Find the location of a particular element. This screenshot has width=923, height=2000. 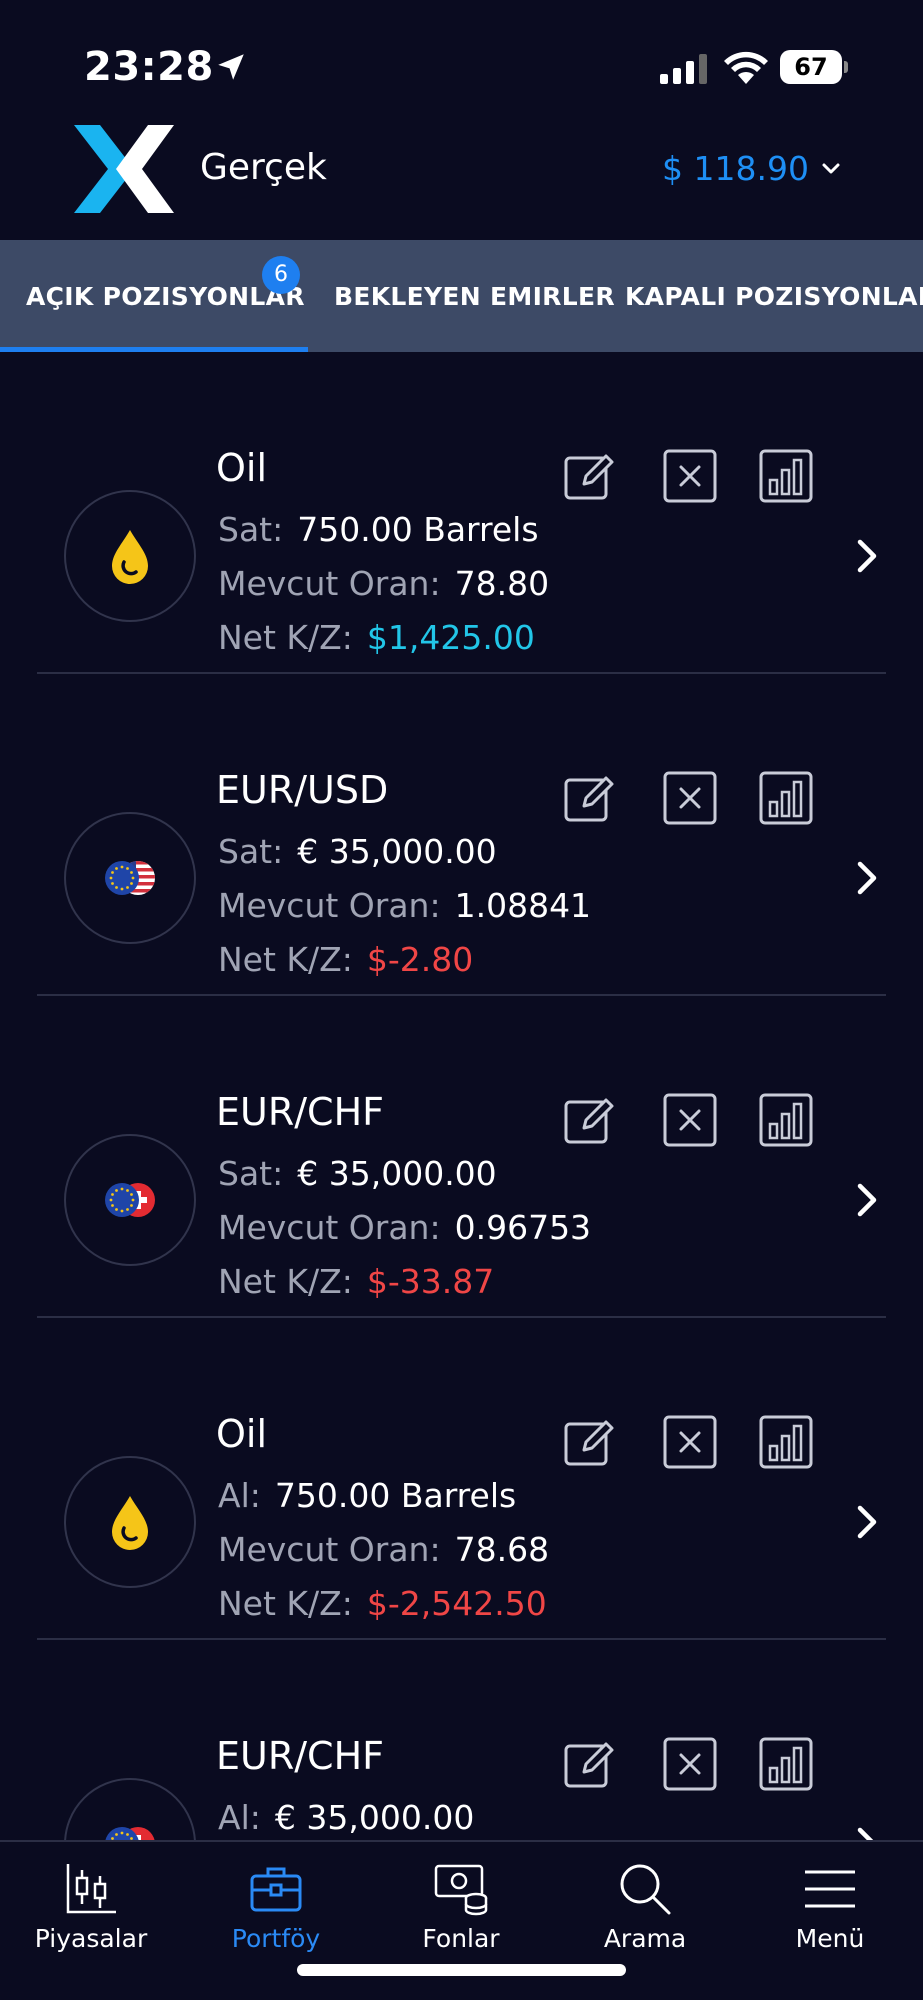

money-coins-icon is located at coordinates (461, 1890).